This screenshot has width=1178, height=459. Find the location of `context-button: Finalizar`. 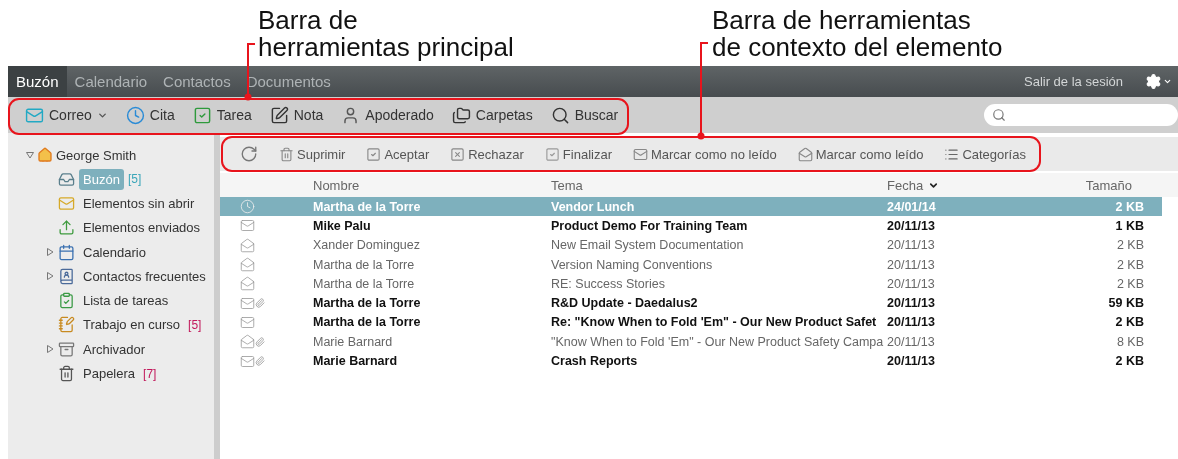

context-button: Finalizar is located at coordinates (576, 154).